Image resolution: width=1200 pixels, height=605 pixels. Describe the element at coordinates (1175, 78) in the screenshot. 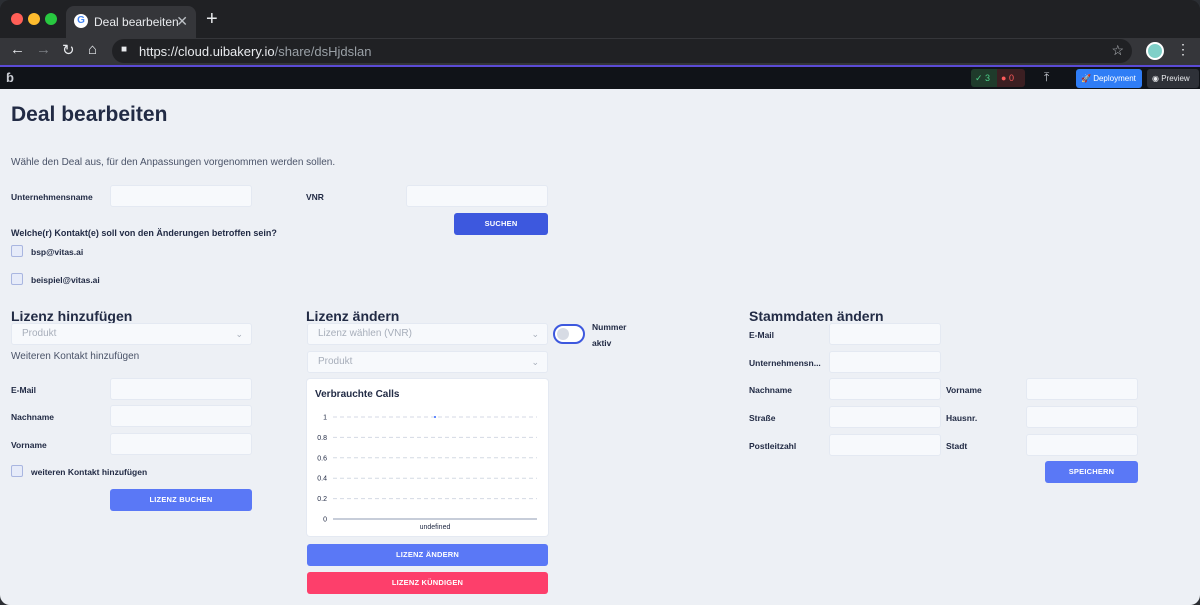

I see `preview-label: Preview` at that location.